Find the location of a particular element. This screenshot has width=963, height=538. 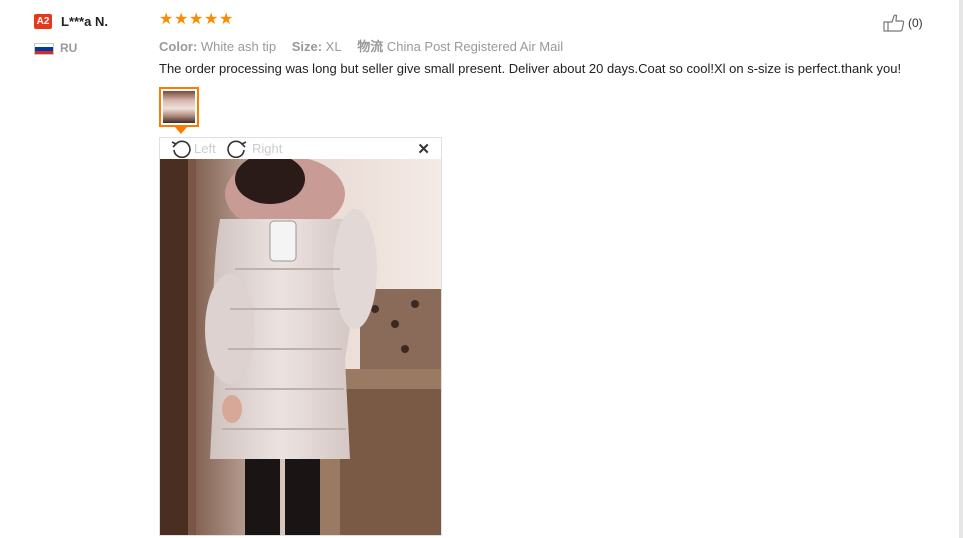

country-flag-icon is located at coordinates (44, 49).